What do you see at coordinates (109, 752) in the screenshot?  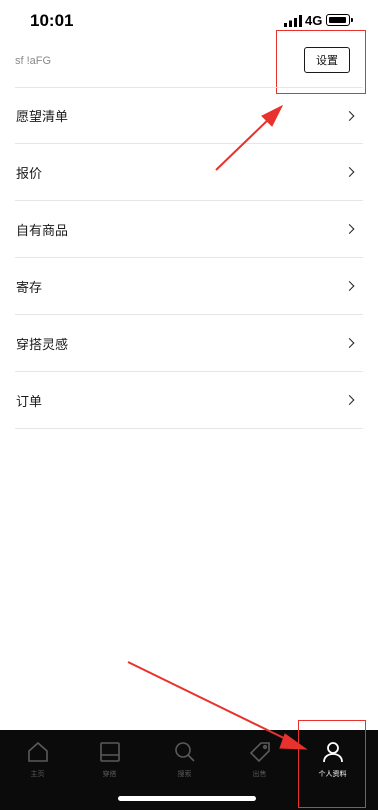 I see `wardrobe-icon` at bounding box center [109, 752].